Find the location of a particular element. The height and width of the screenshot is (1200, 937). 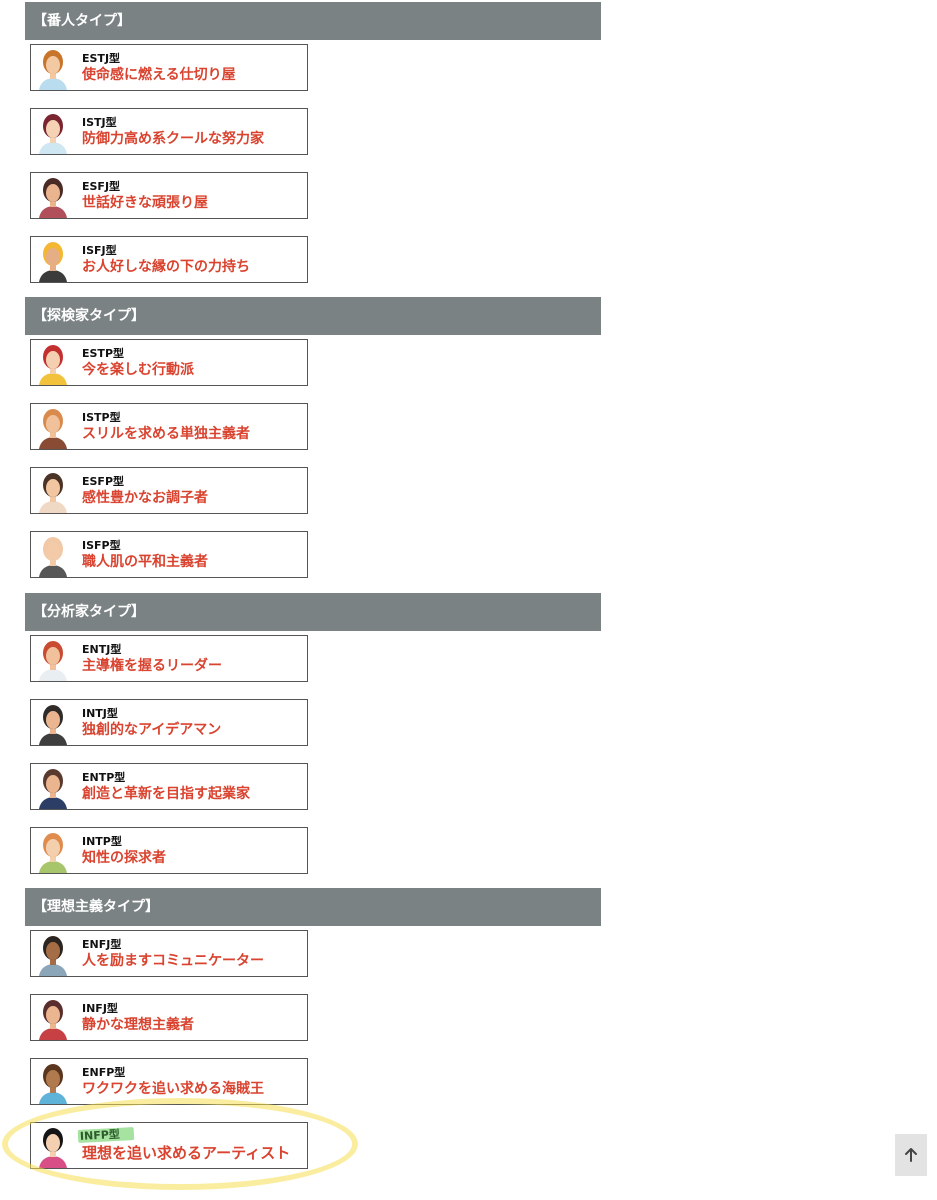

type-card: ENFJ型 人を励ますコミュニケーター is located at coordinates (169, 953).